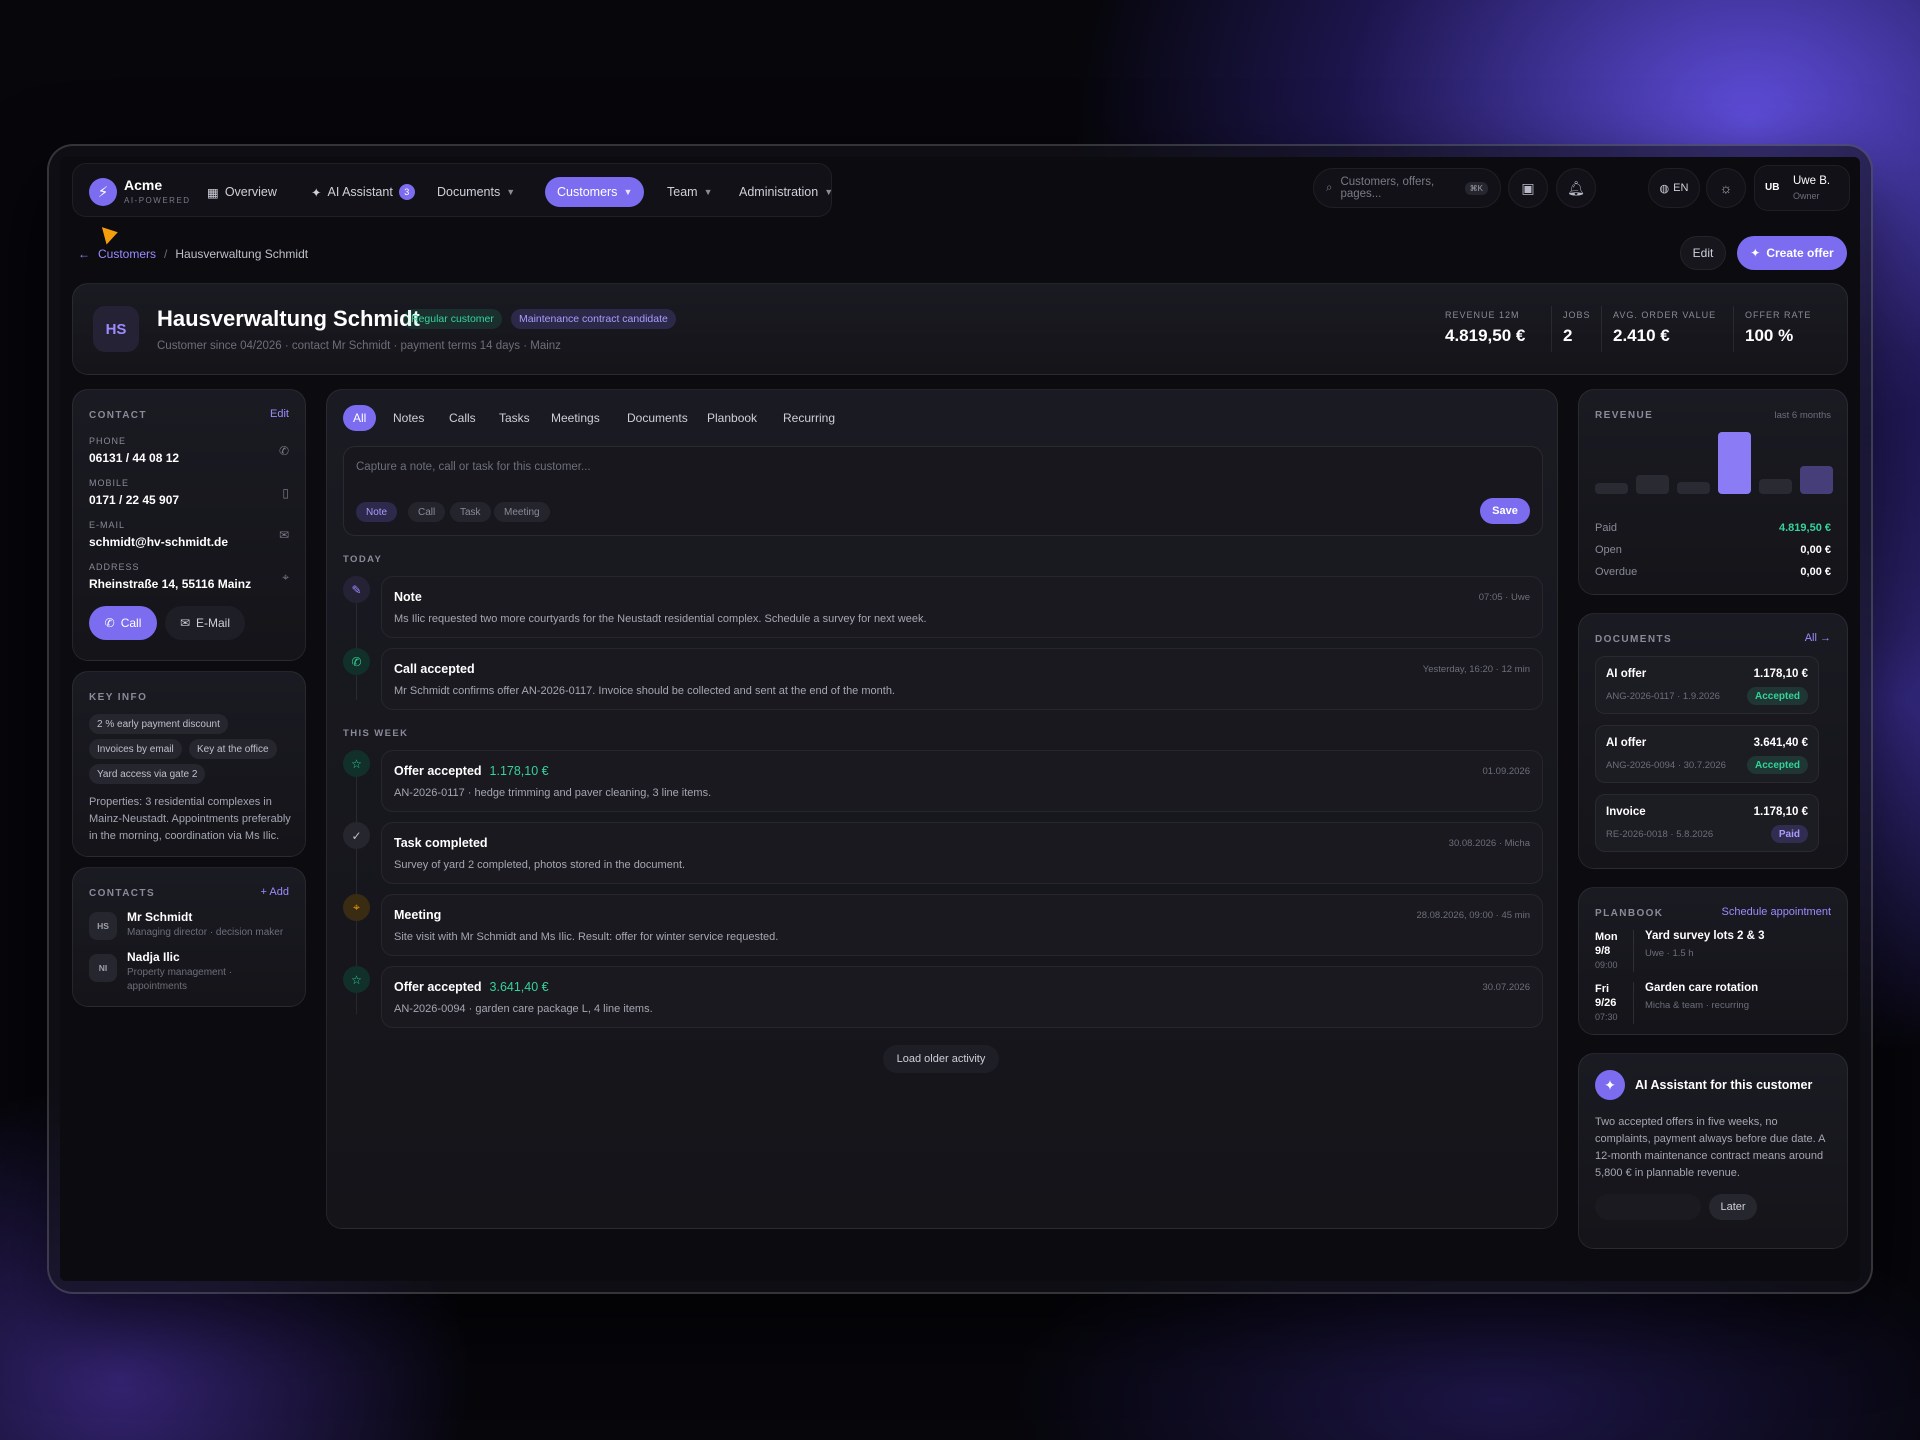  Describe the element at coordinates (427, 512) in the screenshot. I see `composer-type-call: Call` at that location.